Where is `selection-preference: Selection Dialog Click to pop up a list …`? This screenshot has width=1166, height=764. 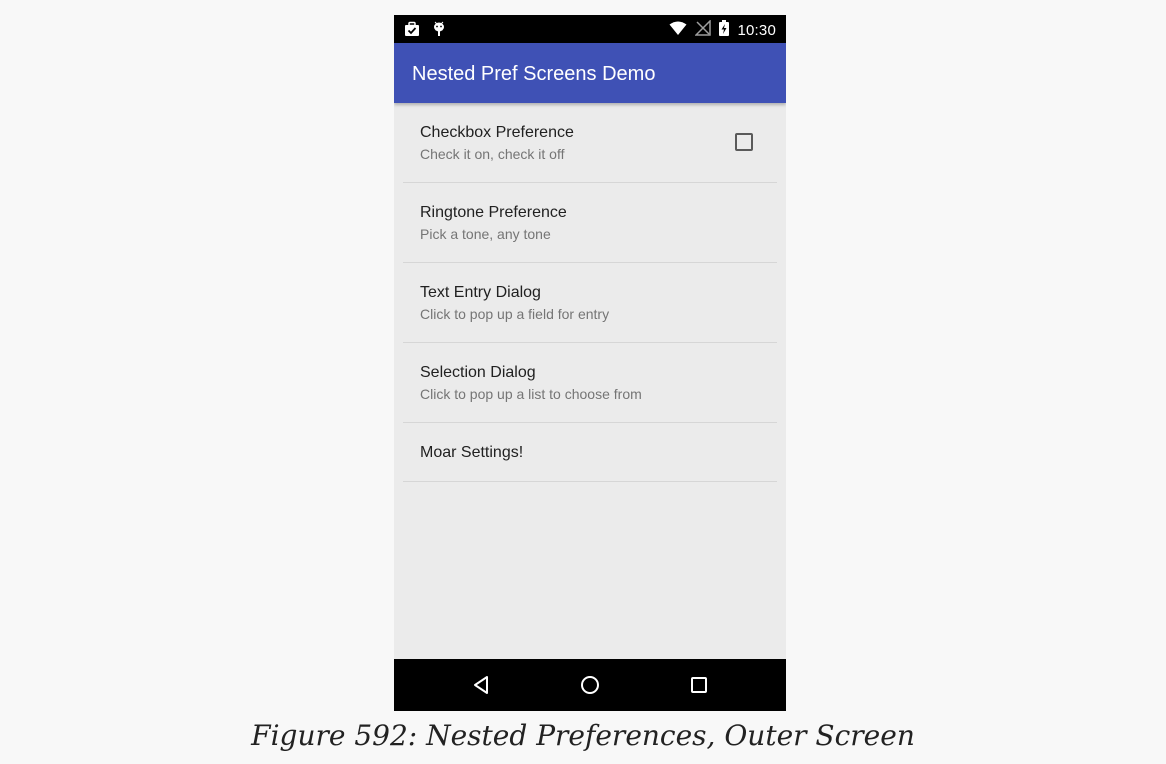
selection-preference: Selection Dialog Click to pop up a list … is located at coordinates (590, 383).